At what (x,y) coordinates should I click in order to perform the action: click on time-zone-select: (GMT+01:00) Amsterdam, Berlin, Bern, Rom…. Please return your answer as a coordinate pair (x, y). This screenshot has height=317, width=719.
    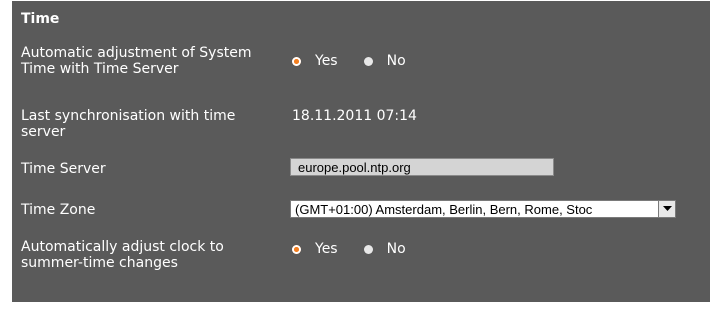
    Looking at the image, I should click on (483, 209).